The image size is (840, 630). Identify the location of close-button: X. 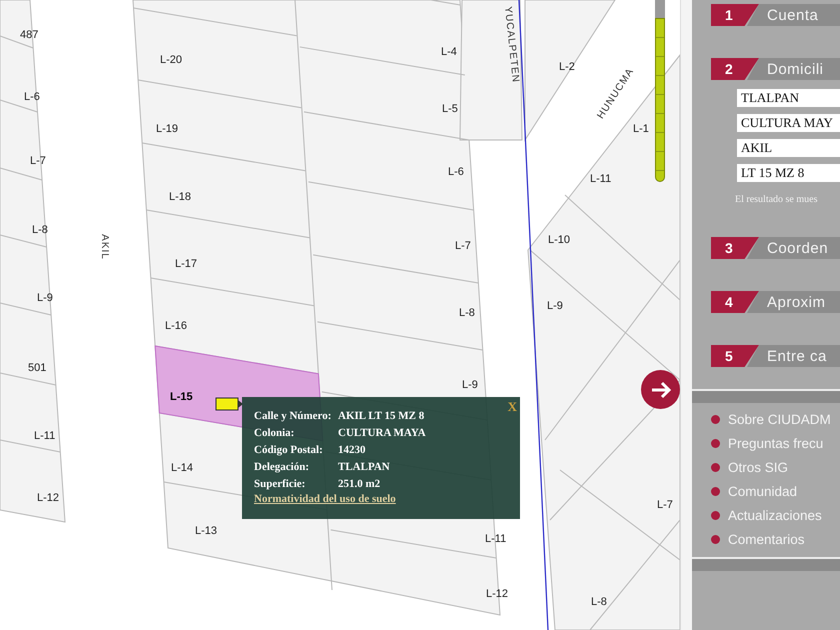
(512, 407).